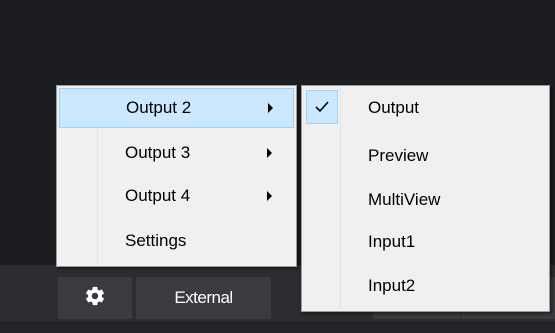 Image resolution: width=555 pixels, height=333 pixels. Describe the element at coordinates (392, 241) in the screenshot. I see `submenu-item-label: Input1` at that location.